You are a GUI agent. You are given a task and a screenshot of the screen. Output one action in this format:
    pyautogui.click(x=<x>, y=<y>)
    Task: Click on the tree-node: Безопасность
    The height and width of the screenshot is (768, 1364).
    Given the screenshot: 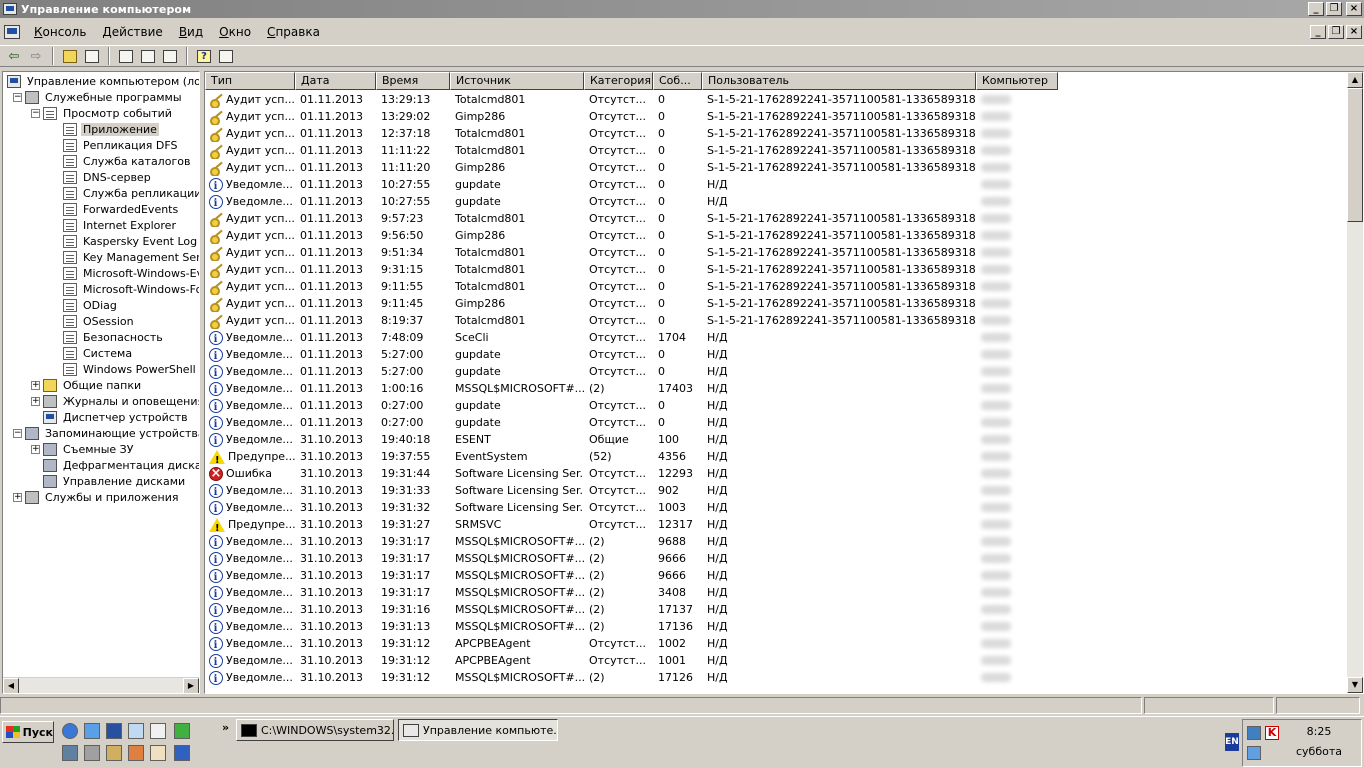 What is the action you would take?
    pyautogui.click(x=114, y=337)
    